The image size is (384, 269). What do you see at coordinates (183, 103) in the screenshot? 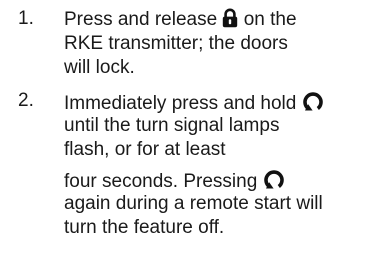
I see `step-line-text: Immediately press and hold` at bounding box center [183, 103].